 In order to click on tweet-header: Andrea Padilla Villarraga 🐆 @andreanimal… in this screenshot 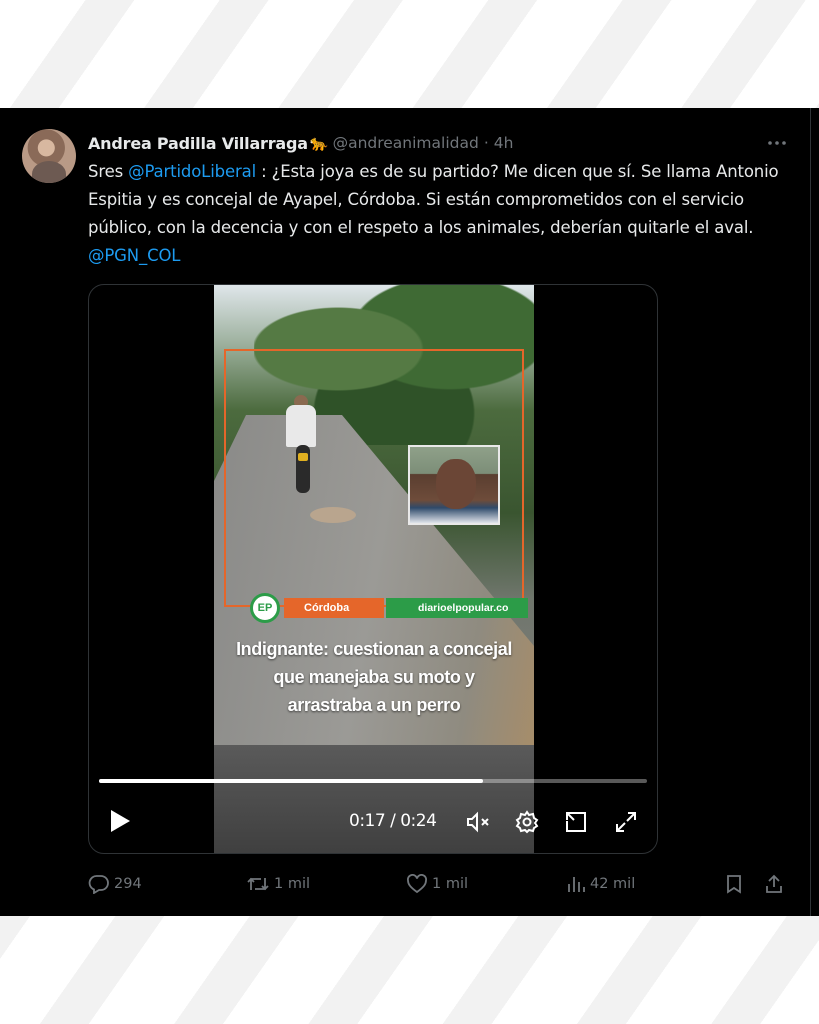, I will do `click(300, 143)`.